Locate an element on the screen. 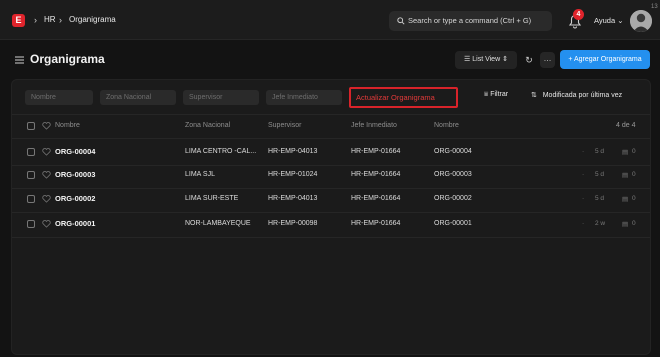 Image resolution: width=660 pixels, height=357 pixels. search-icon is located at coordinates (401, 21).